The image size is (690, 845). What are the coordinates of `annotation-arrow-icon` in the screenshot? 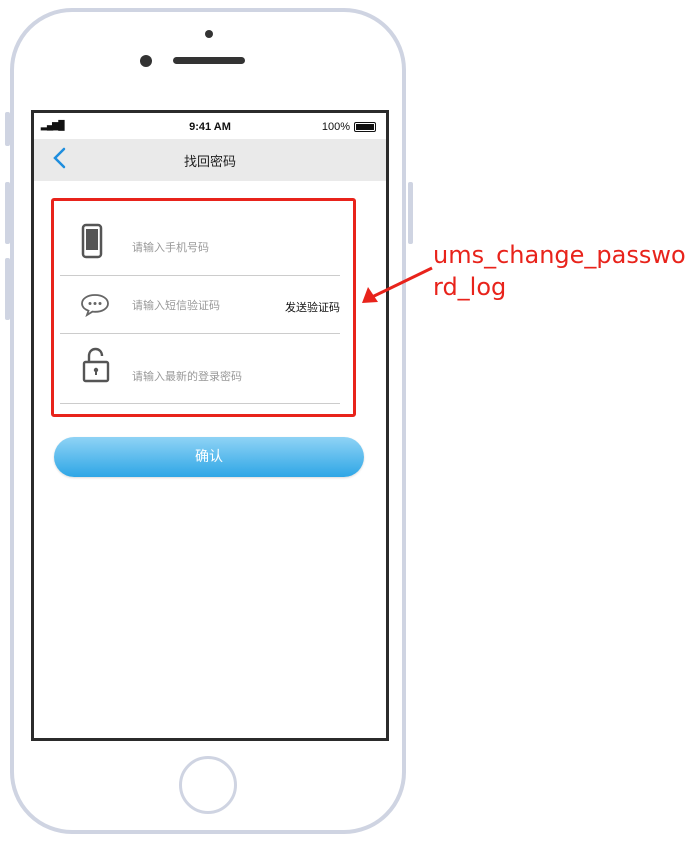 It's located at (397, 284).